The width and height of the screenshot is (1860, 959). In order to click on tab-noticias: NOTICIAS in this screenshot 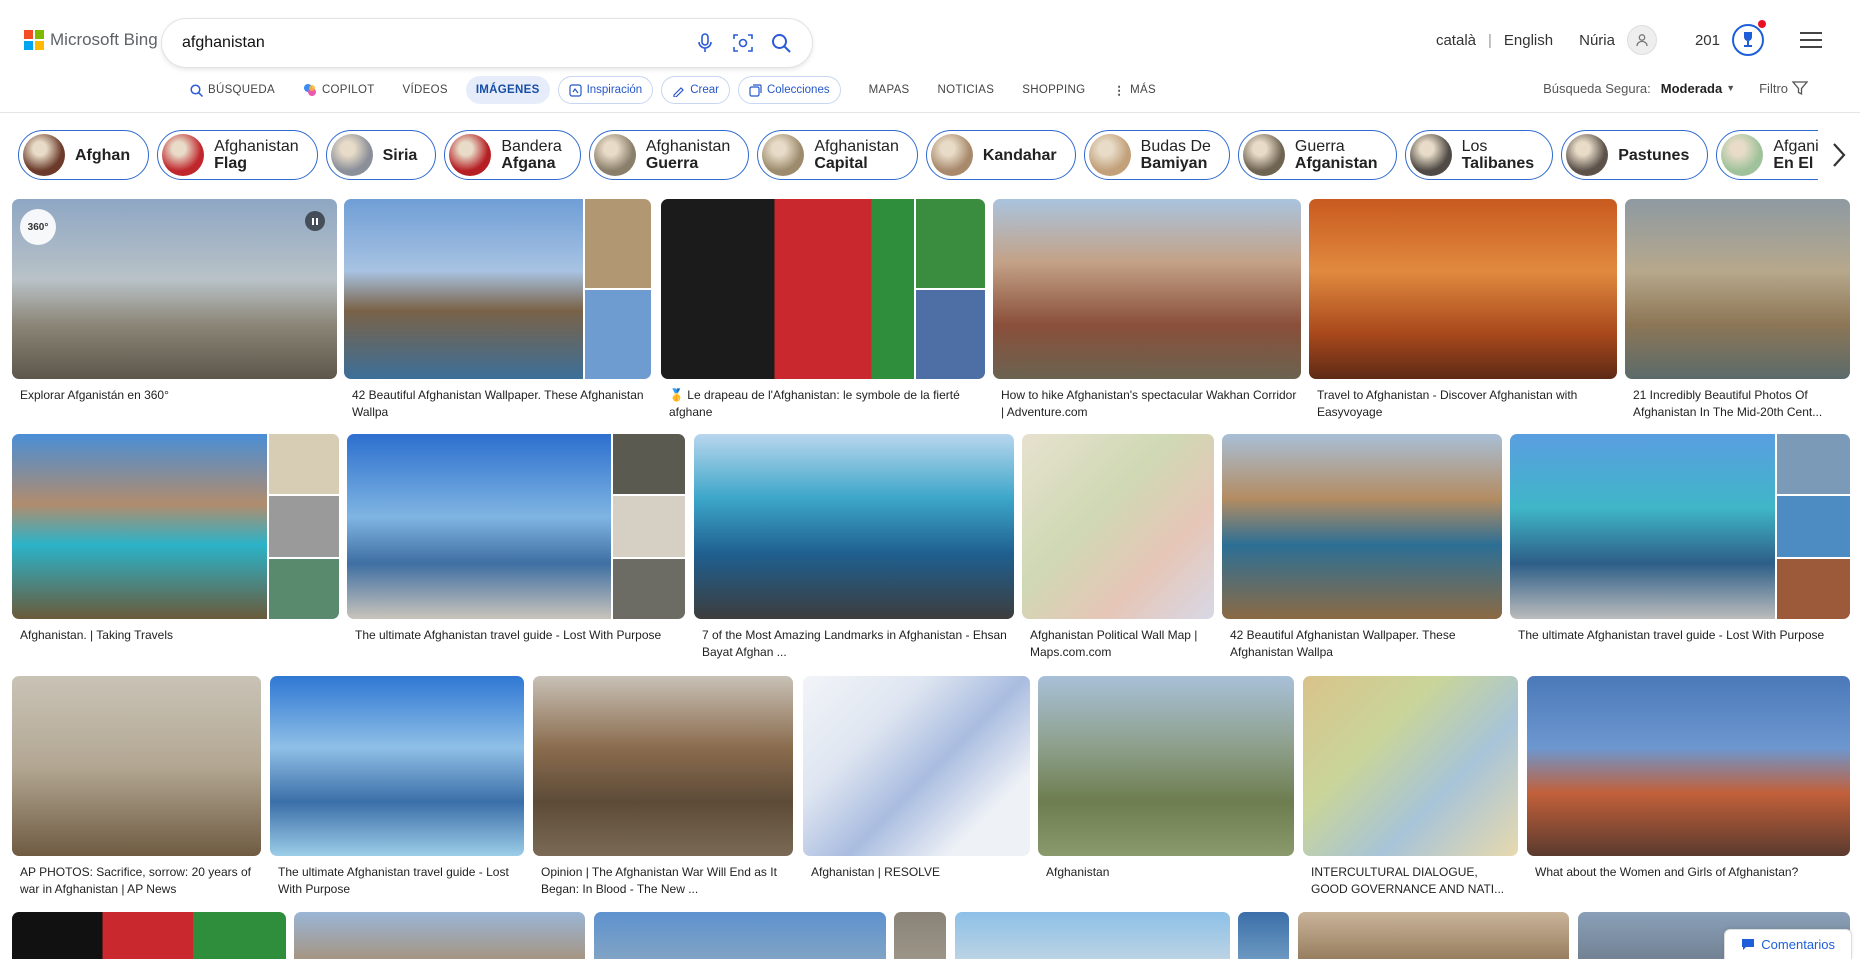, I will do `click(966, 90)`.